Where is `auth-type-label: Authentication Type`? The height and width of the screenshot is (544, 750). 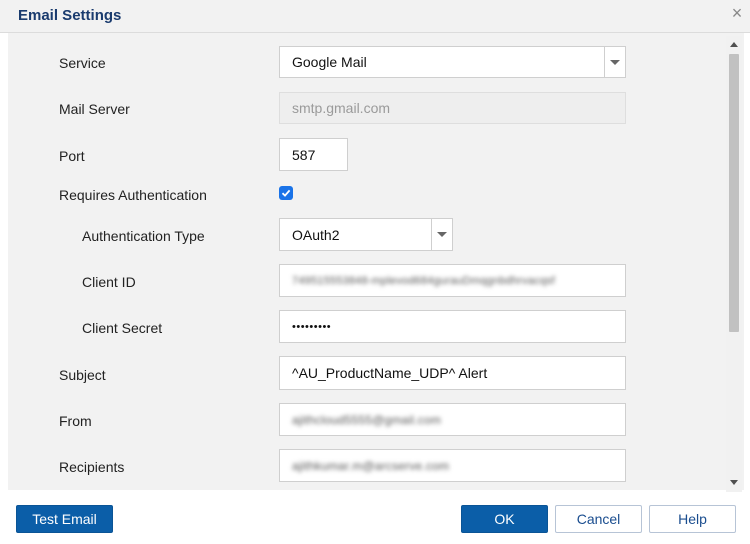 auth-type-label: Authentication Type is located at coordinates (143, 236).